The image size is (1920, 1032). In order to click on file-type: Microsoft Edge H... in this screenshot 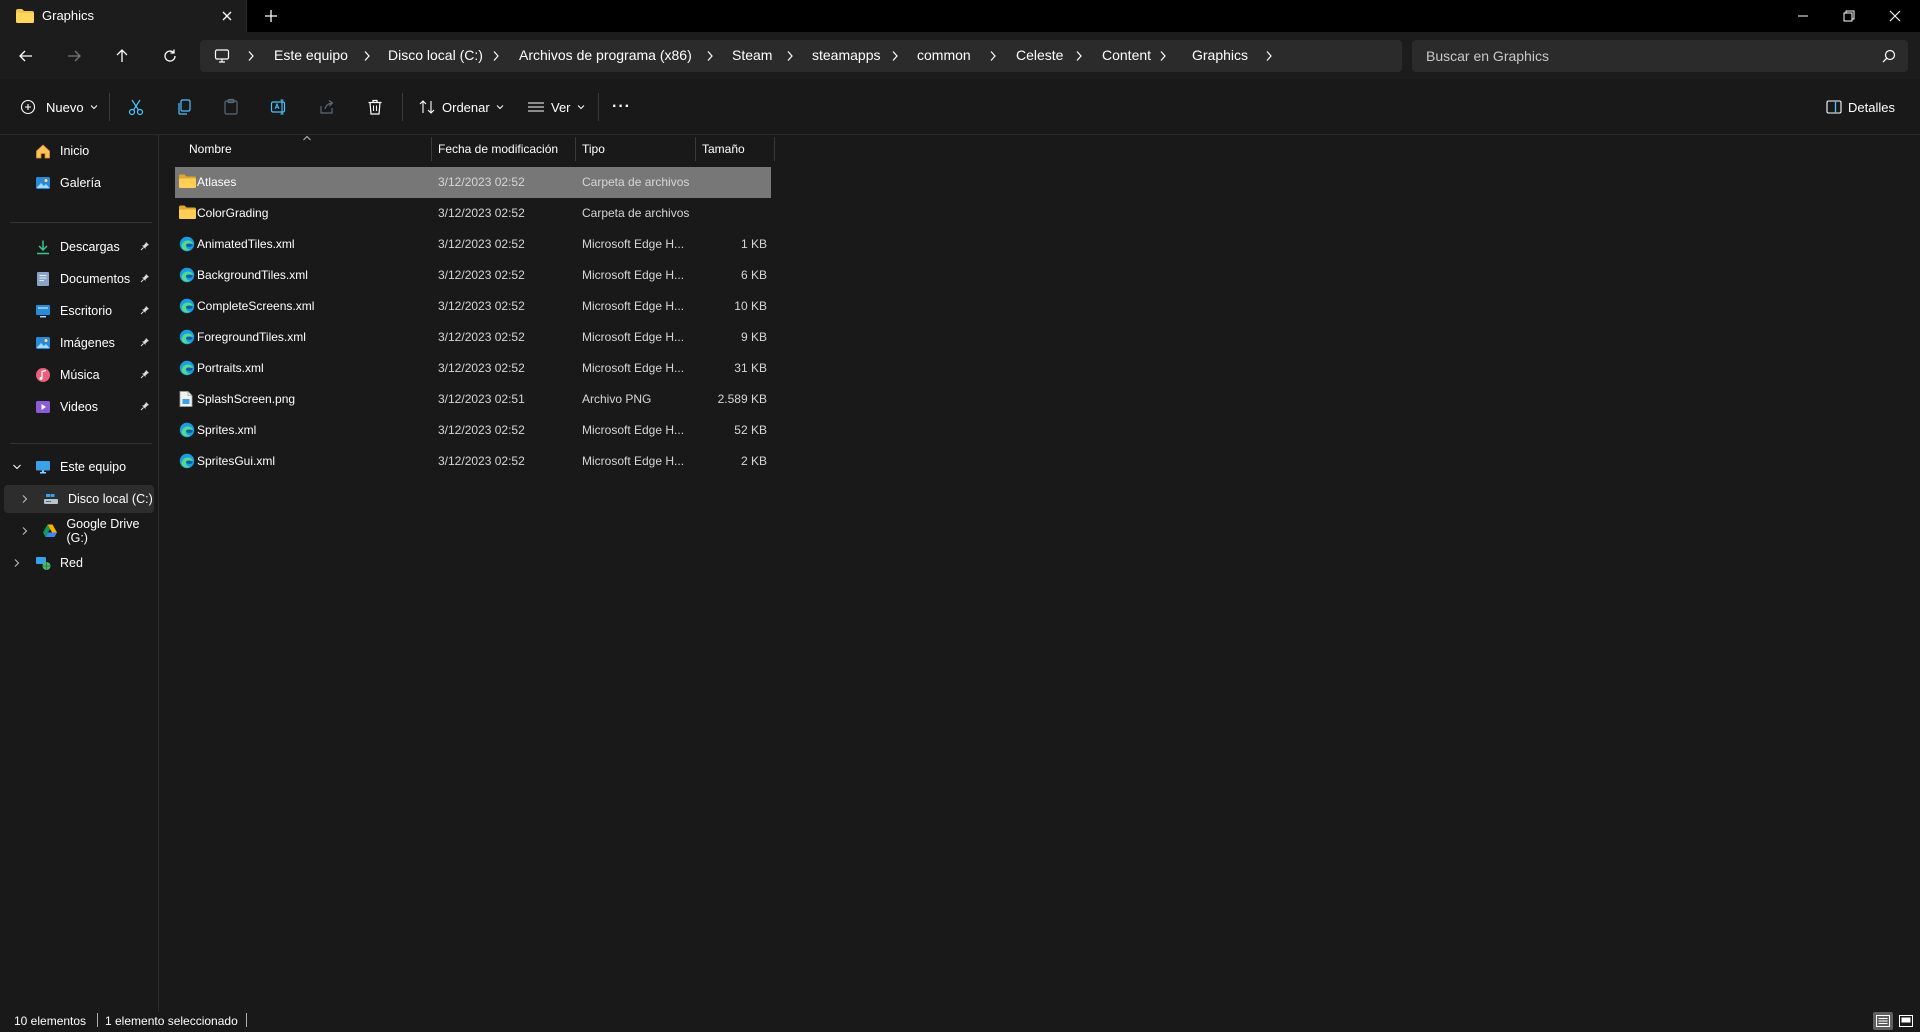, I will do `click(633, 275)`.